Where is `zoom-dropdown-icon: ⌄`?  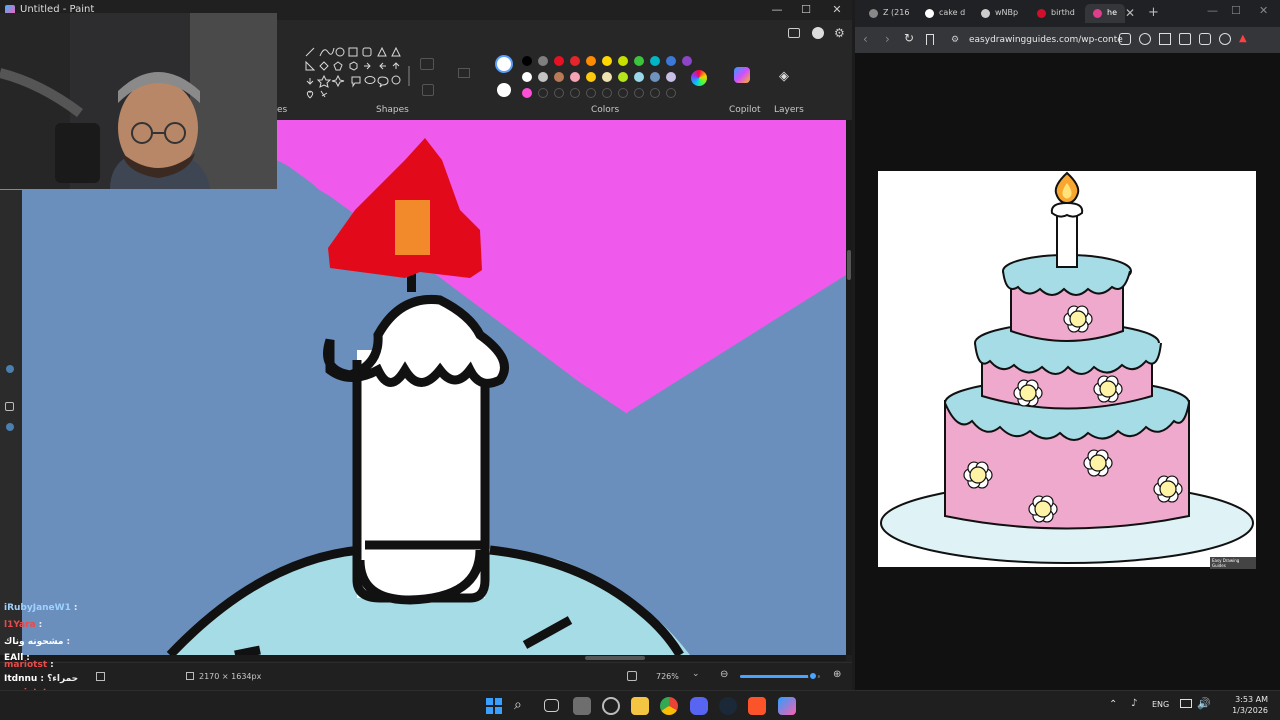
zoom-dropdown-icon: ⌄ is located at coordinates (696, 674).